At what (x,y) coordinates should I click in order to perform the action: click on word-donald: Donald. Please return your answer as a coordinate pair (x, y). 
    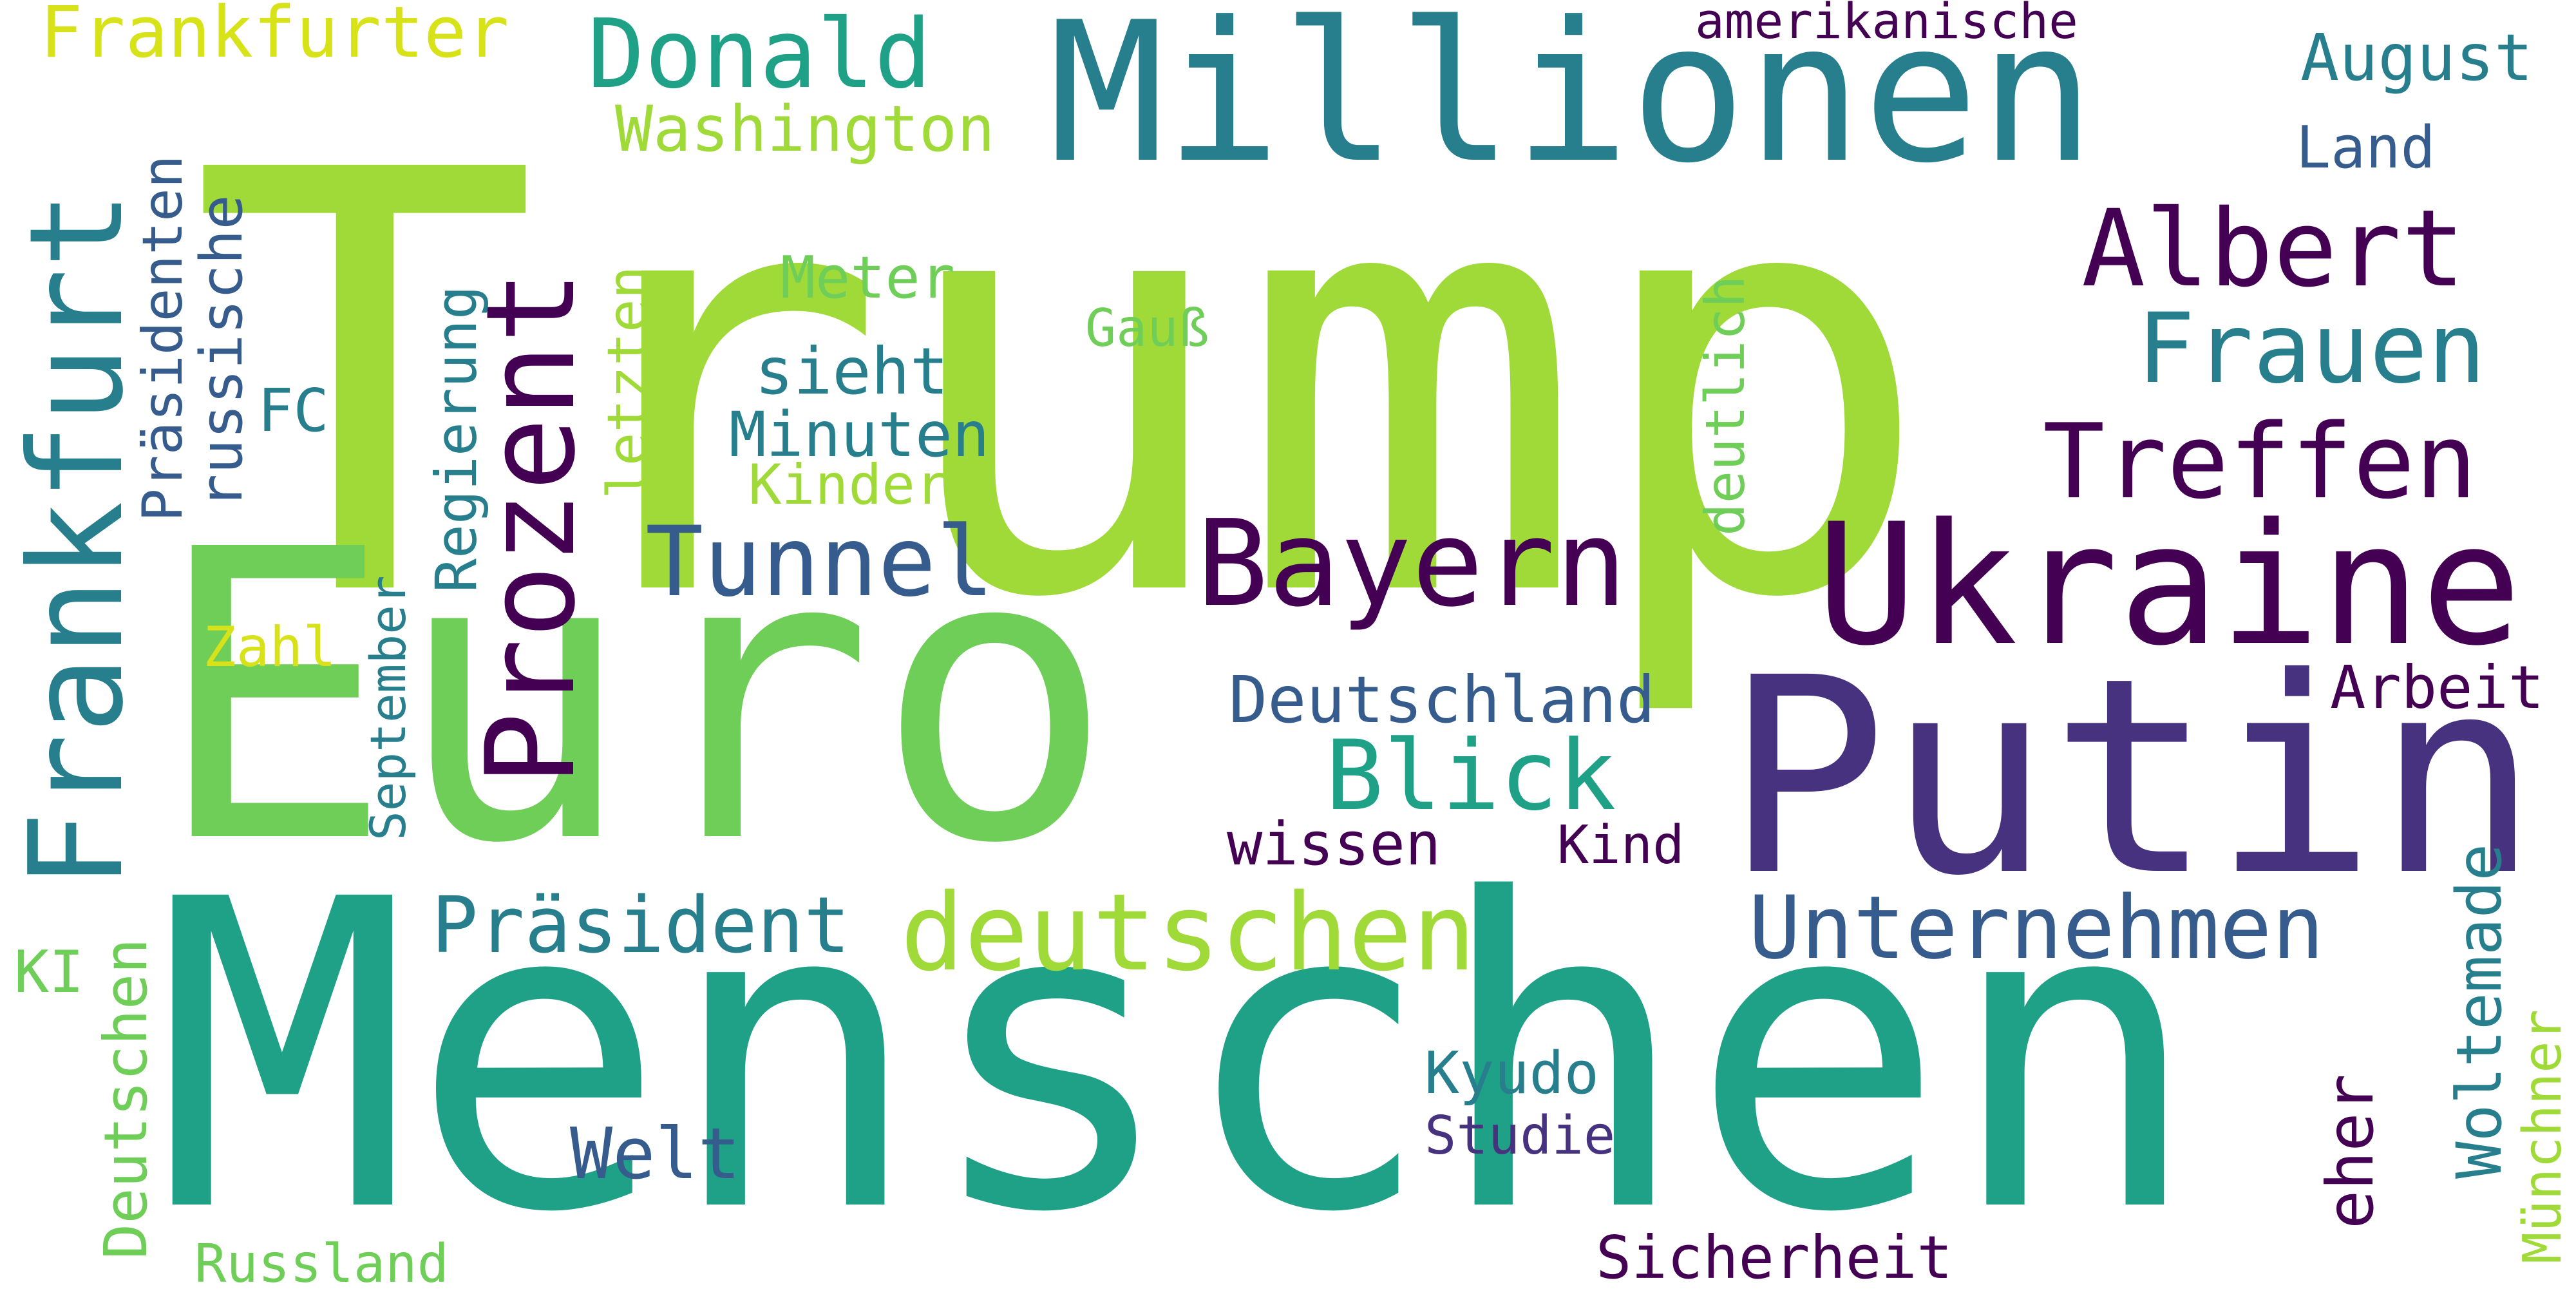
    Looking at the image, I should click on (759, 55).